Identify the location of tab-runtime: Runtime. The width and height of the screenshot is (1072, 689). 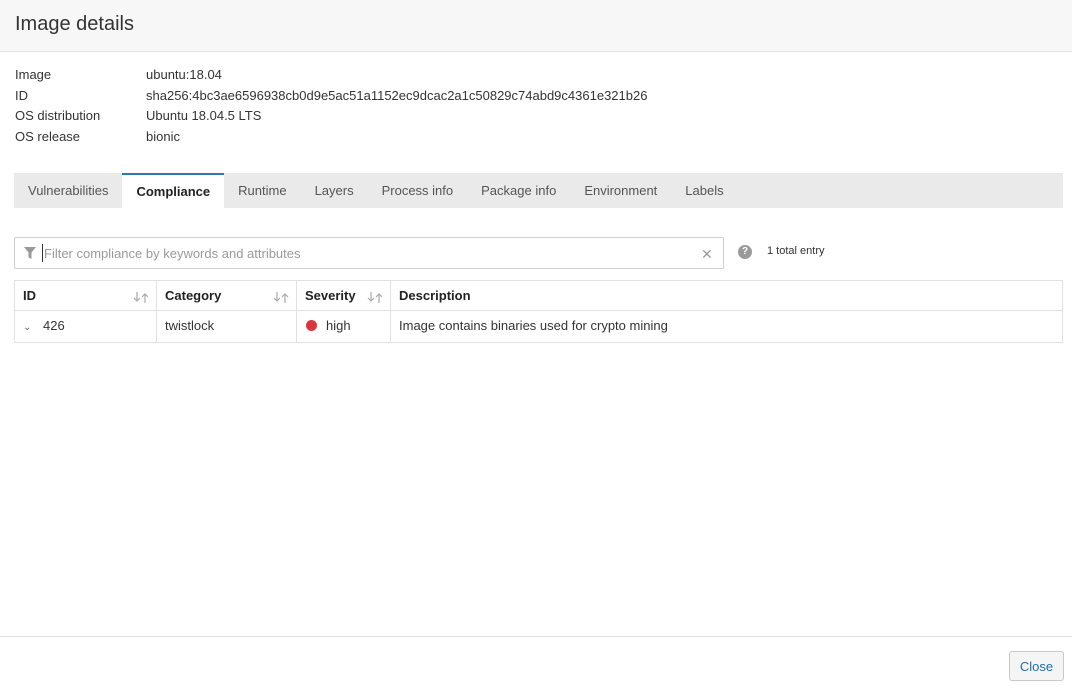
(262, 190).